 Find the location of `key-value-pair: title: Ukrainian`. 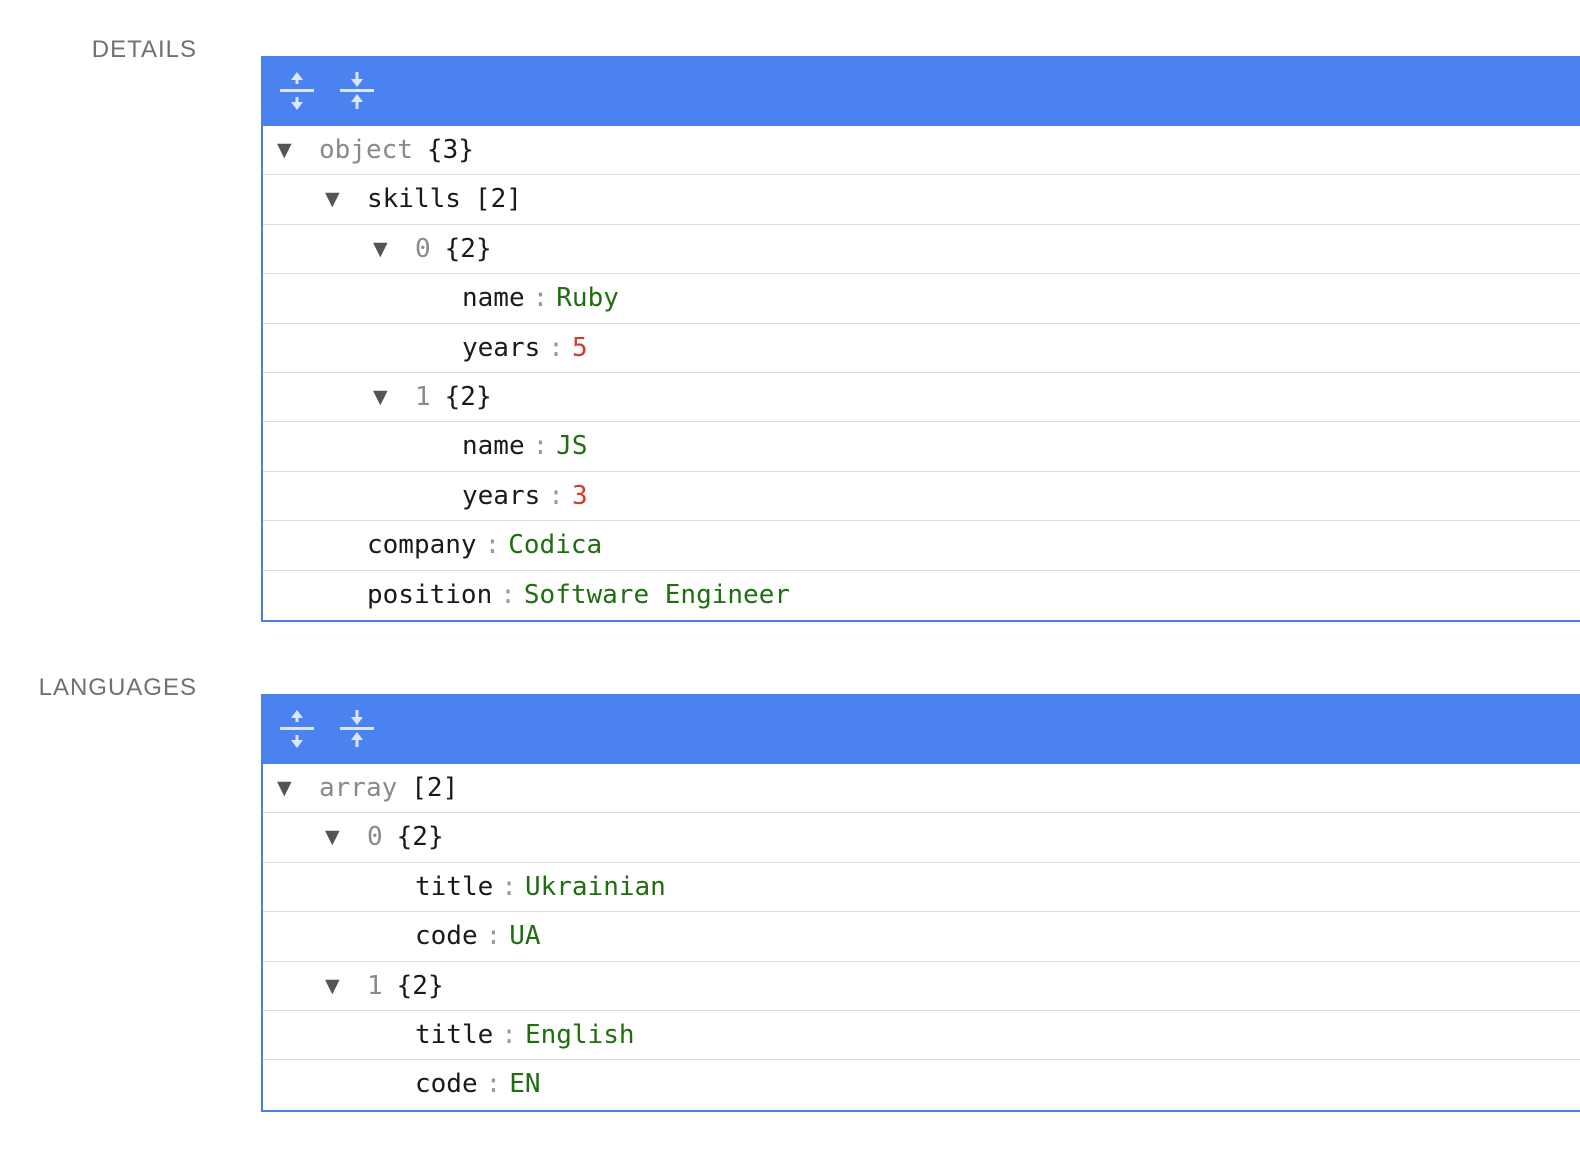

key-value-pair: title: Ukrainian is located at coordinates (540, 887).